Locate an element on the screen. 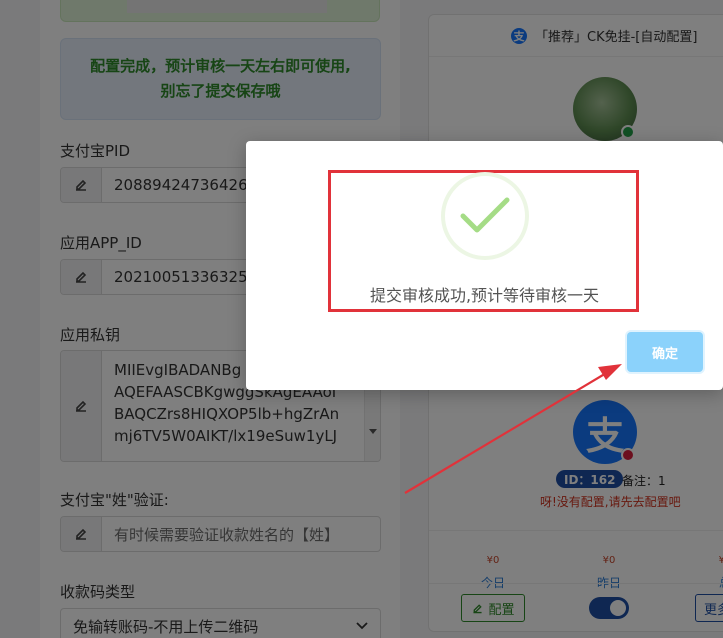  dialog-message: 提交审核成功,预计等待审核一天 is located at coordinates (484, 295).